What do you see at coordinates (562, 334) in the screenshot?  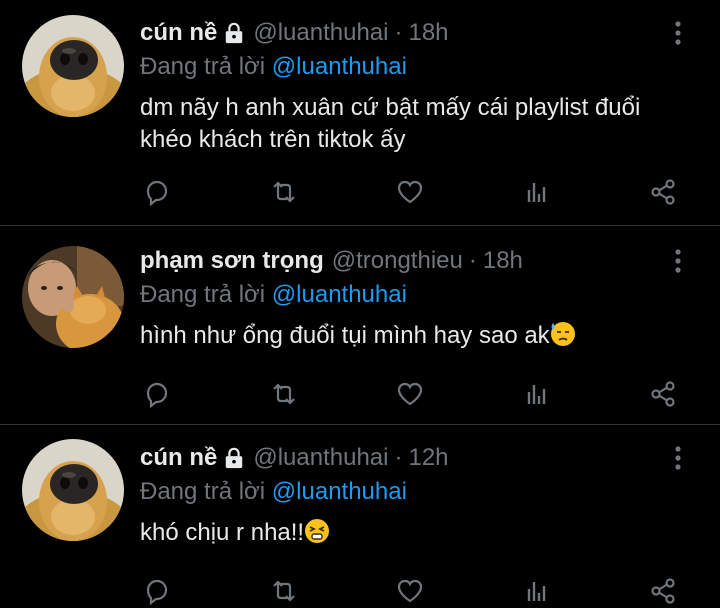 I see `downcast-face-sweat-emoji` at bounding box center [562, 334].